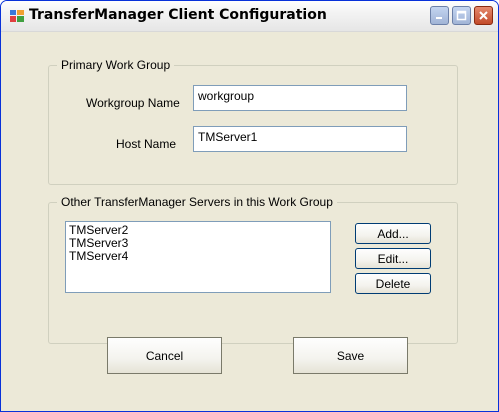  I want to click on primary-group-legend: Primary Work Group, so click(116, 65).